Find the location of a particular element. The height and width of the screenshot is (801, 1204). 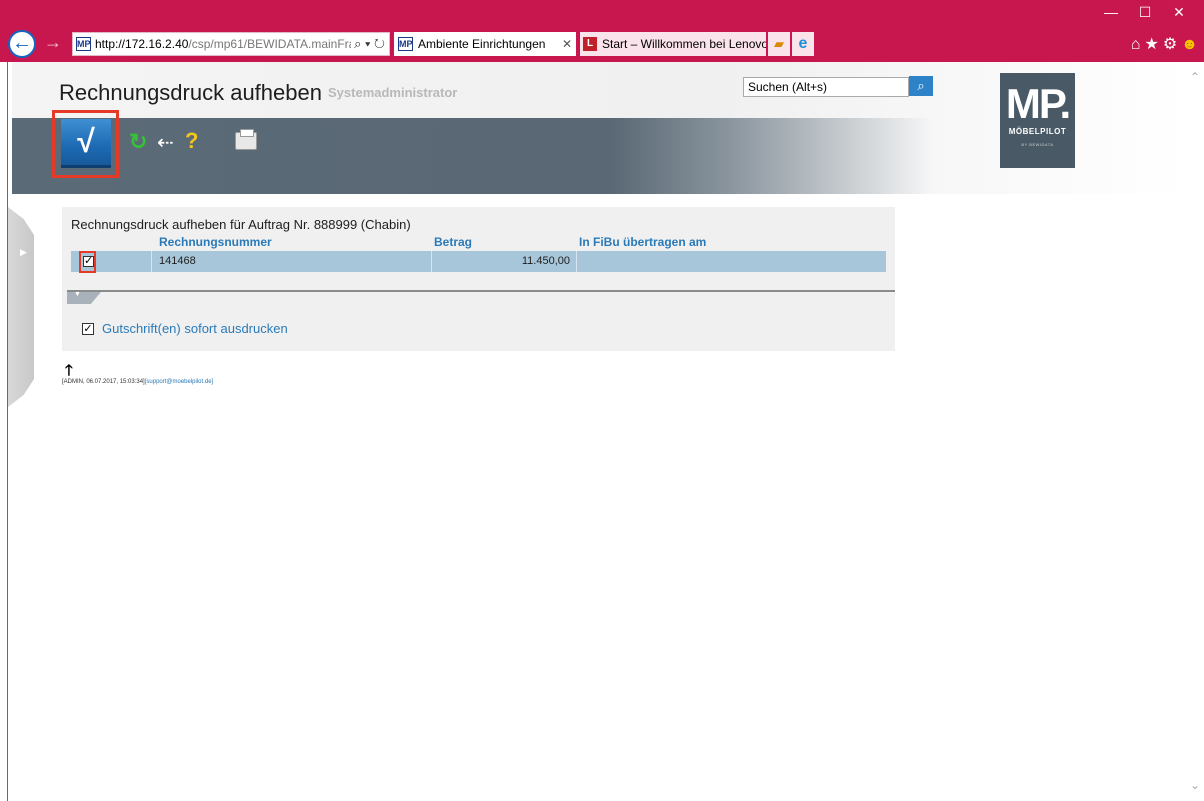

browser-back-button: ← is located at coordinates (22, 44).